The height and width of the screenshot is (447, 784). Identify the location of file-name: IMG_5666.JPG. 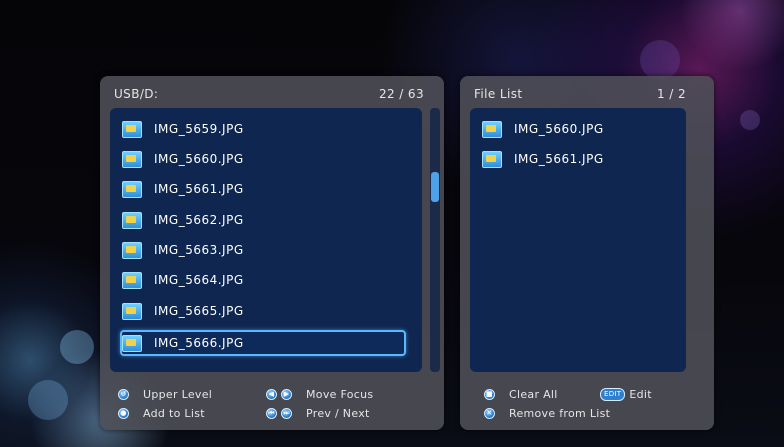
(199, 343).